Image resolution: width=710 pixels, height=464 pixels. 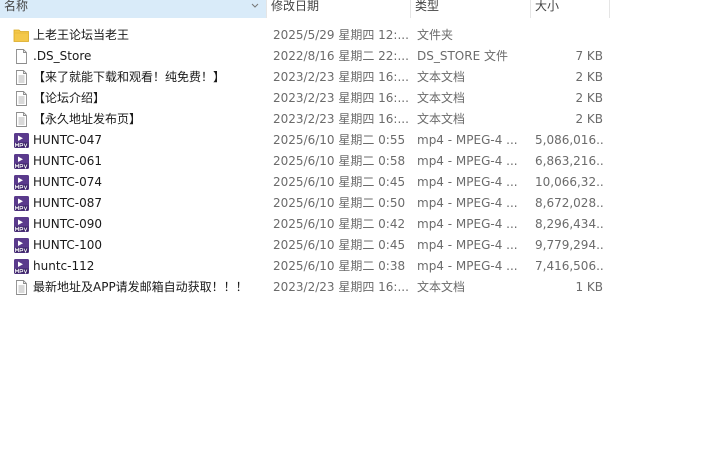 I want to click on file-date: 2025/6/10 星期二 0:50, so click(x=339, y=203).